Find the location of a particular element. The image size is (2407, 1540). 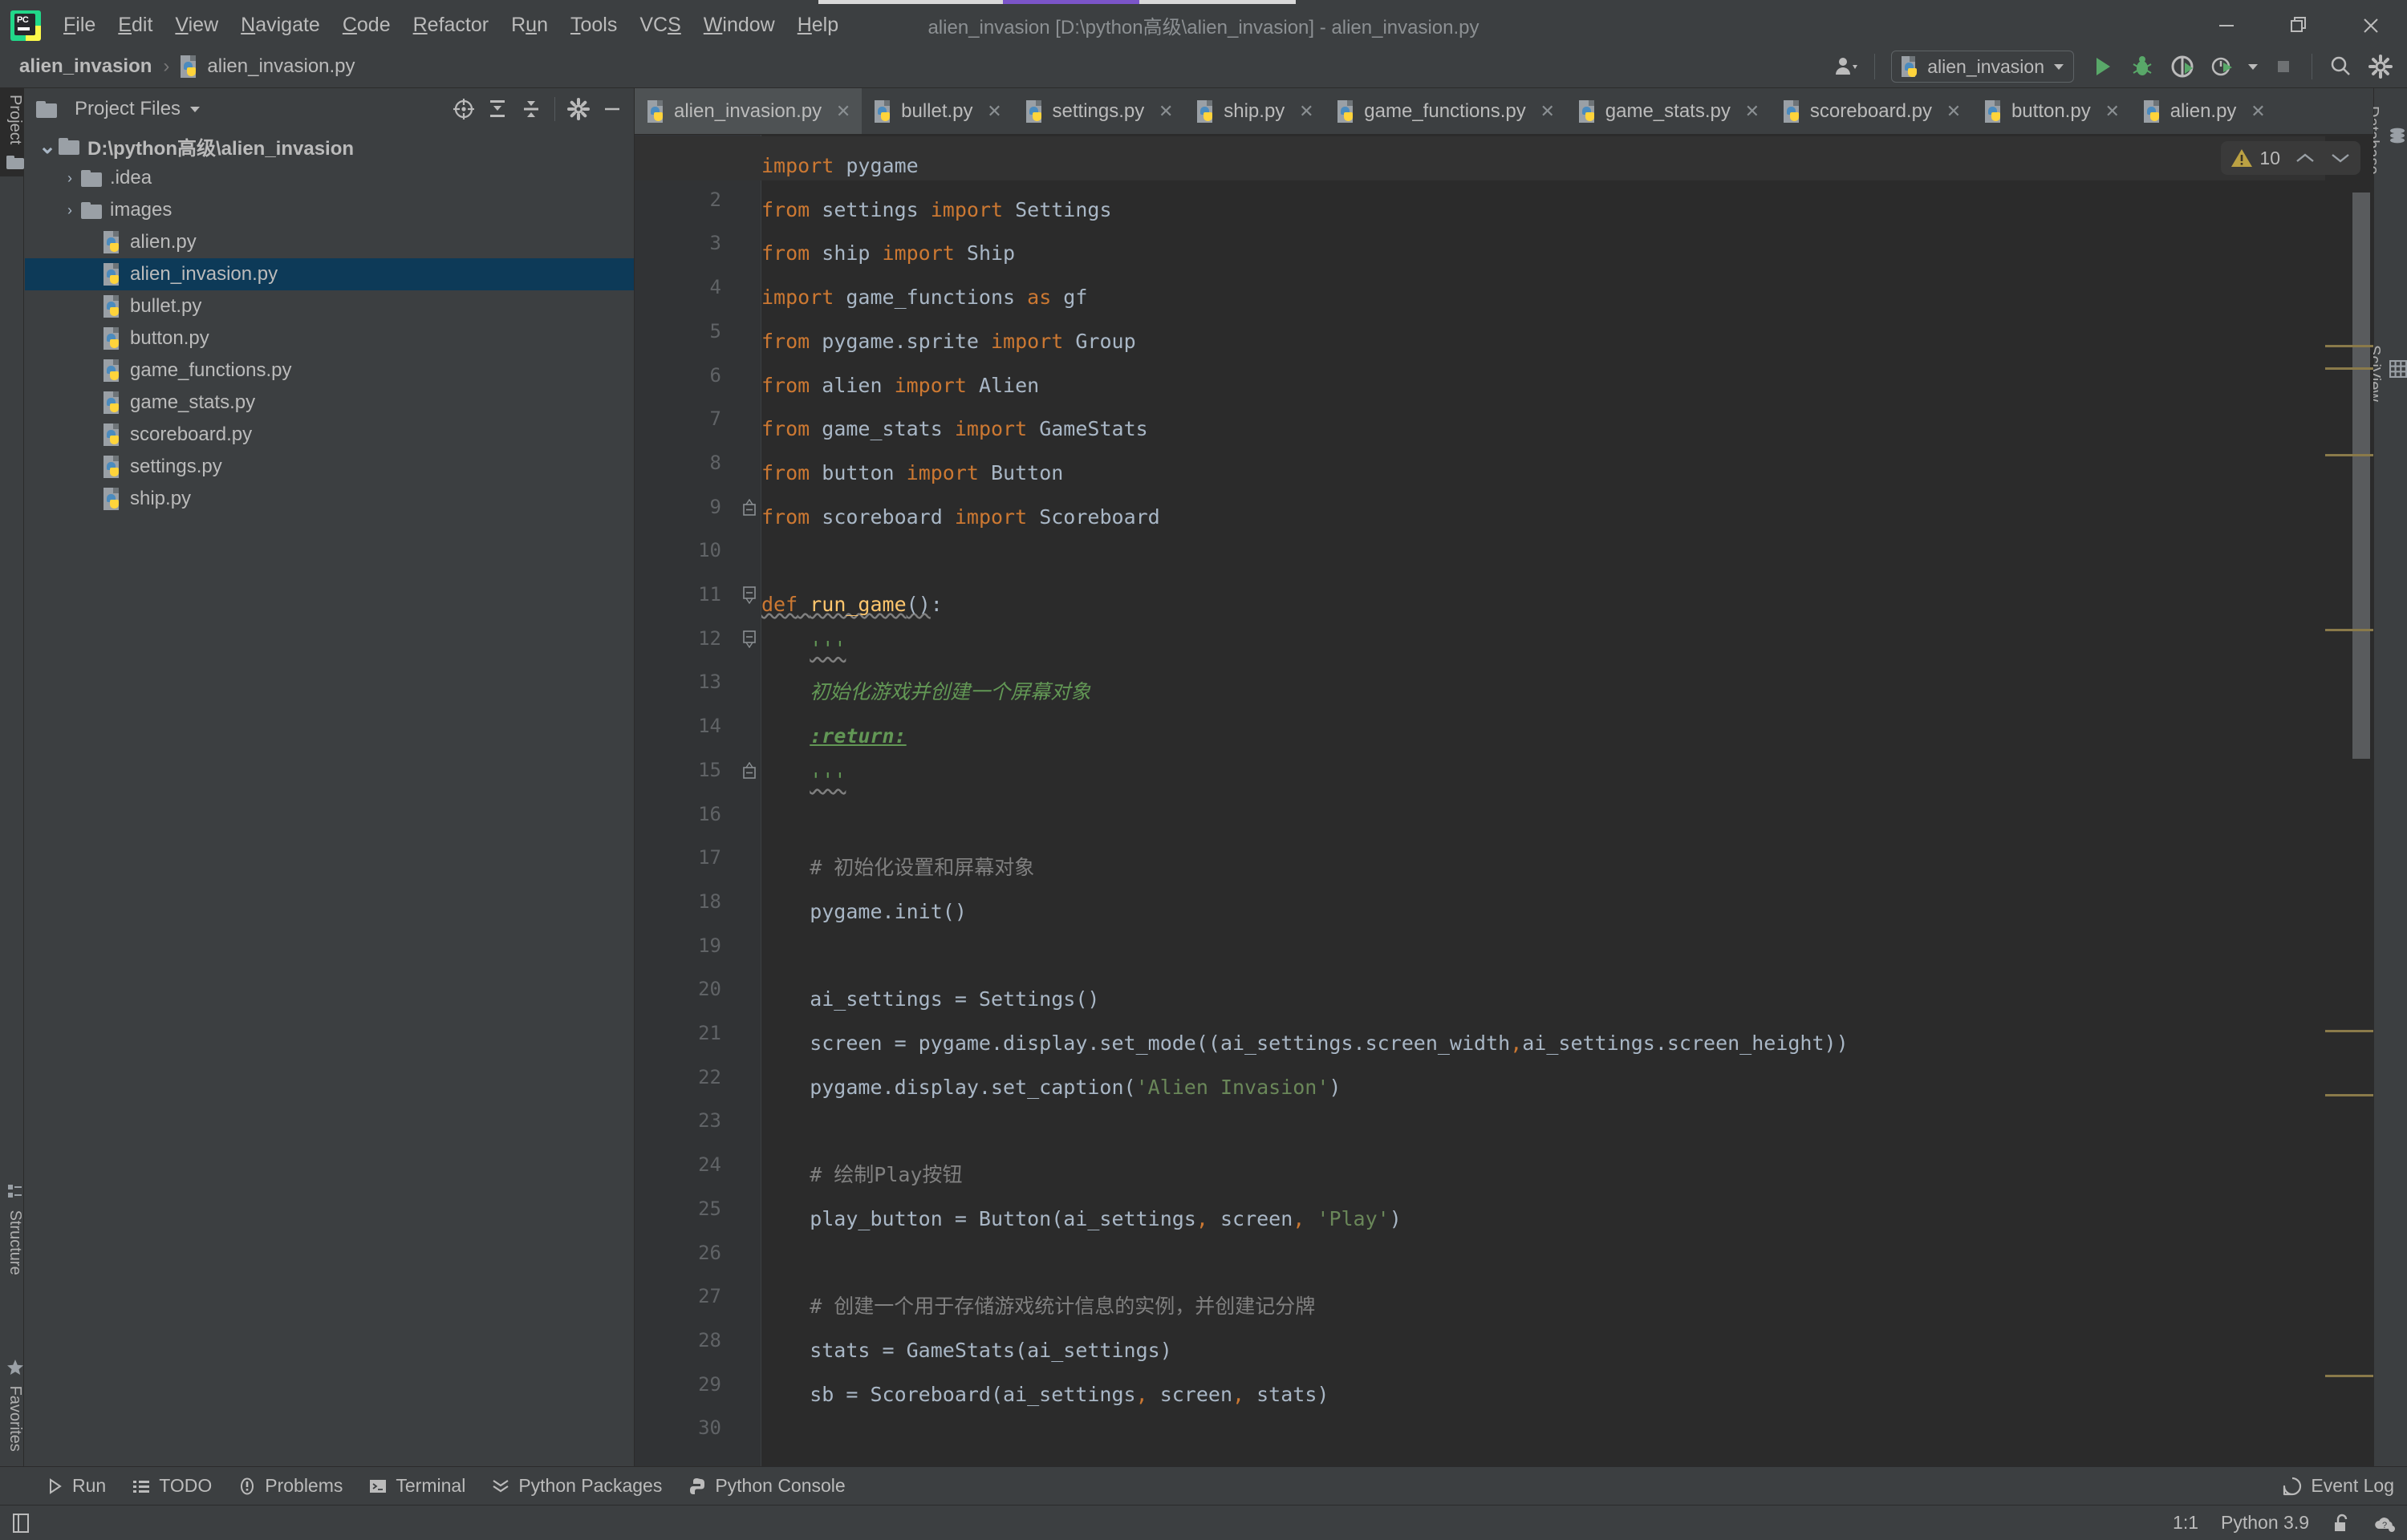

toggle-sidebar-icon is located at coordinates (21, 1523).